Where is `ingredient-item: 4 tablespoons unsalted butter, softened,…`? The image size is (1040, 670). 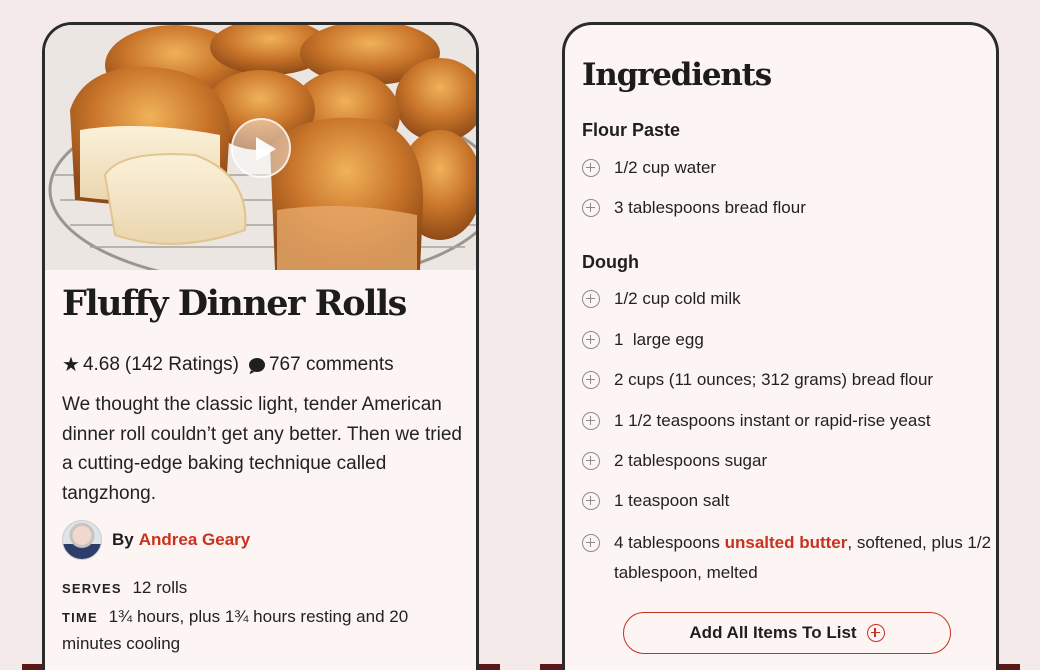 ingredient-item: 4 tablespoons unsalted butter, softened,… is located at coordinates (787, 558).